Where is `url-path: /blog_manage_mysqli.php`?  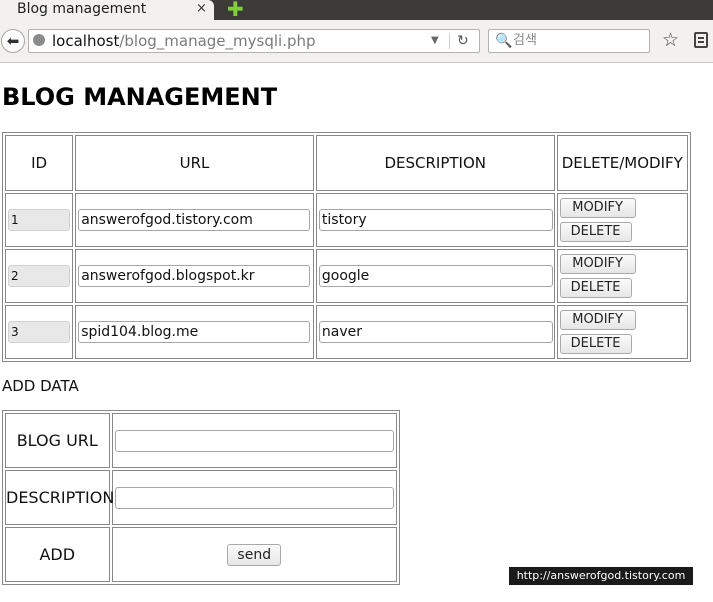 url-path: /blog_manage_mysqli.php is located at coordinates (217, 41).